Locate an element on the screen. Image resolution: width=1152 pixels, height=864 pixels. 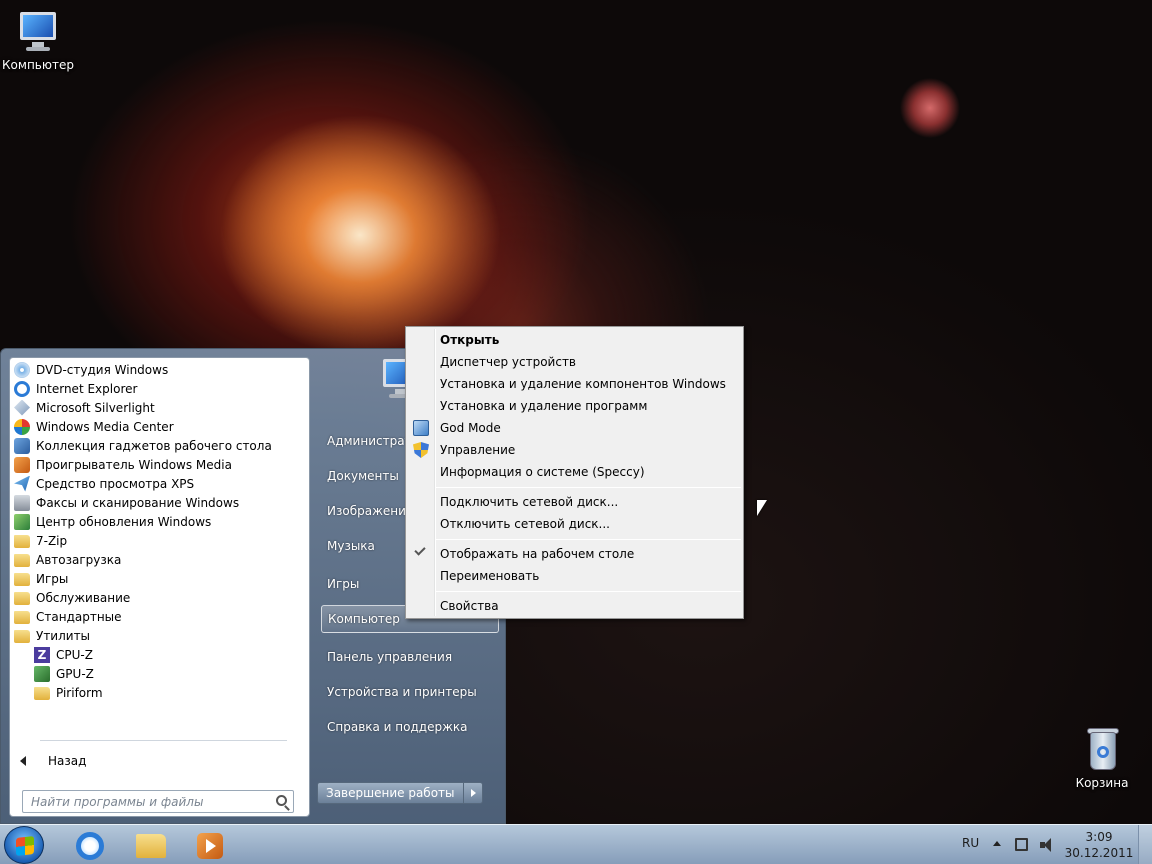
silverlight-icon is located at coordinates (22, 407).